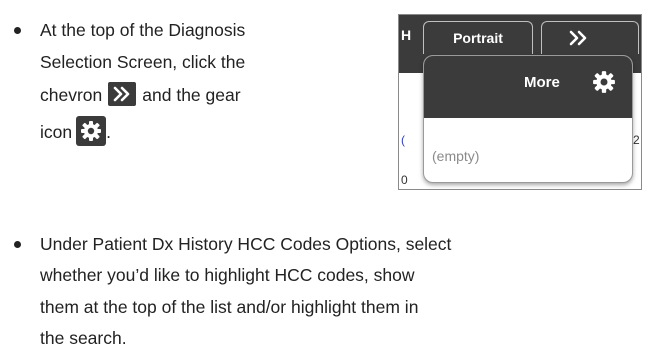 This screenshot has height=360, width=653. Describe the element at coordinates (478, 37) in the screenshot. I see `tab-portrait: Portrait` at that location.